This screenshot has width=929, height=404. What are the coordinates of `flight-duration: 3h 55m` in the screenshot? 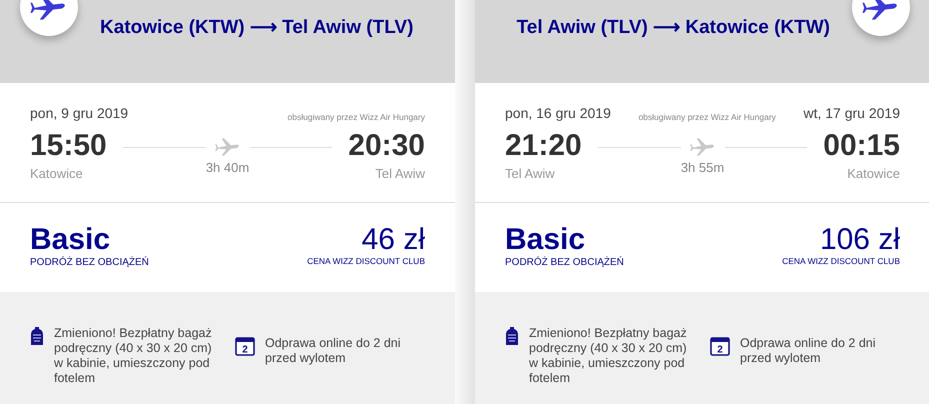 It's located at (702, 168).